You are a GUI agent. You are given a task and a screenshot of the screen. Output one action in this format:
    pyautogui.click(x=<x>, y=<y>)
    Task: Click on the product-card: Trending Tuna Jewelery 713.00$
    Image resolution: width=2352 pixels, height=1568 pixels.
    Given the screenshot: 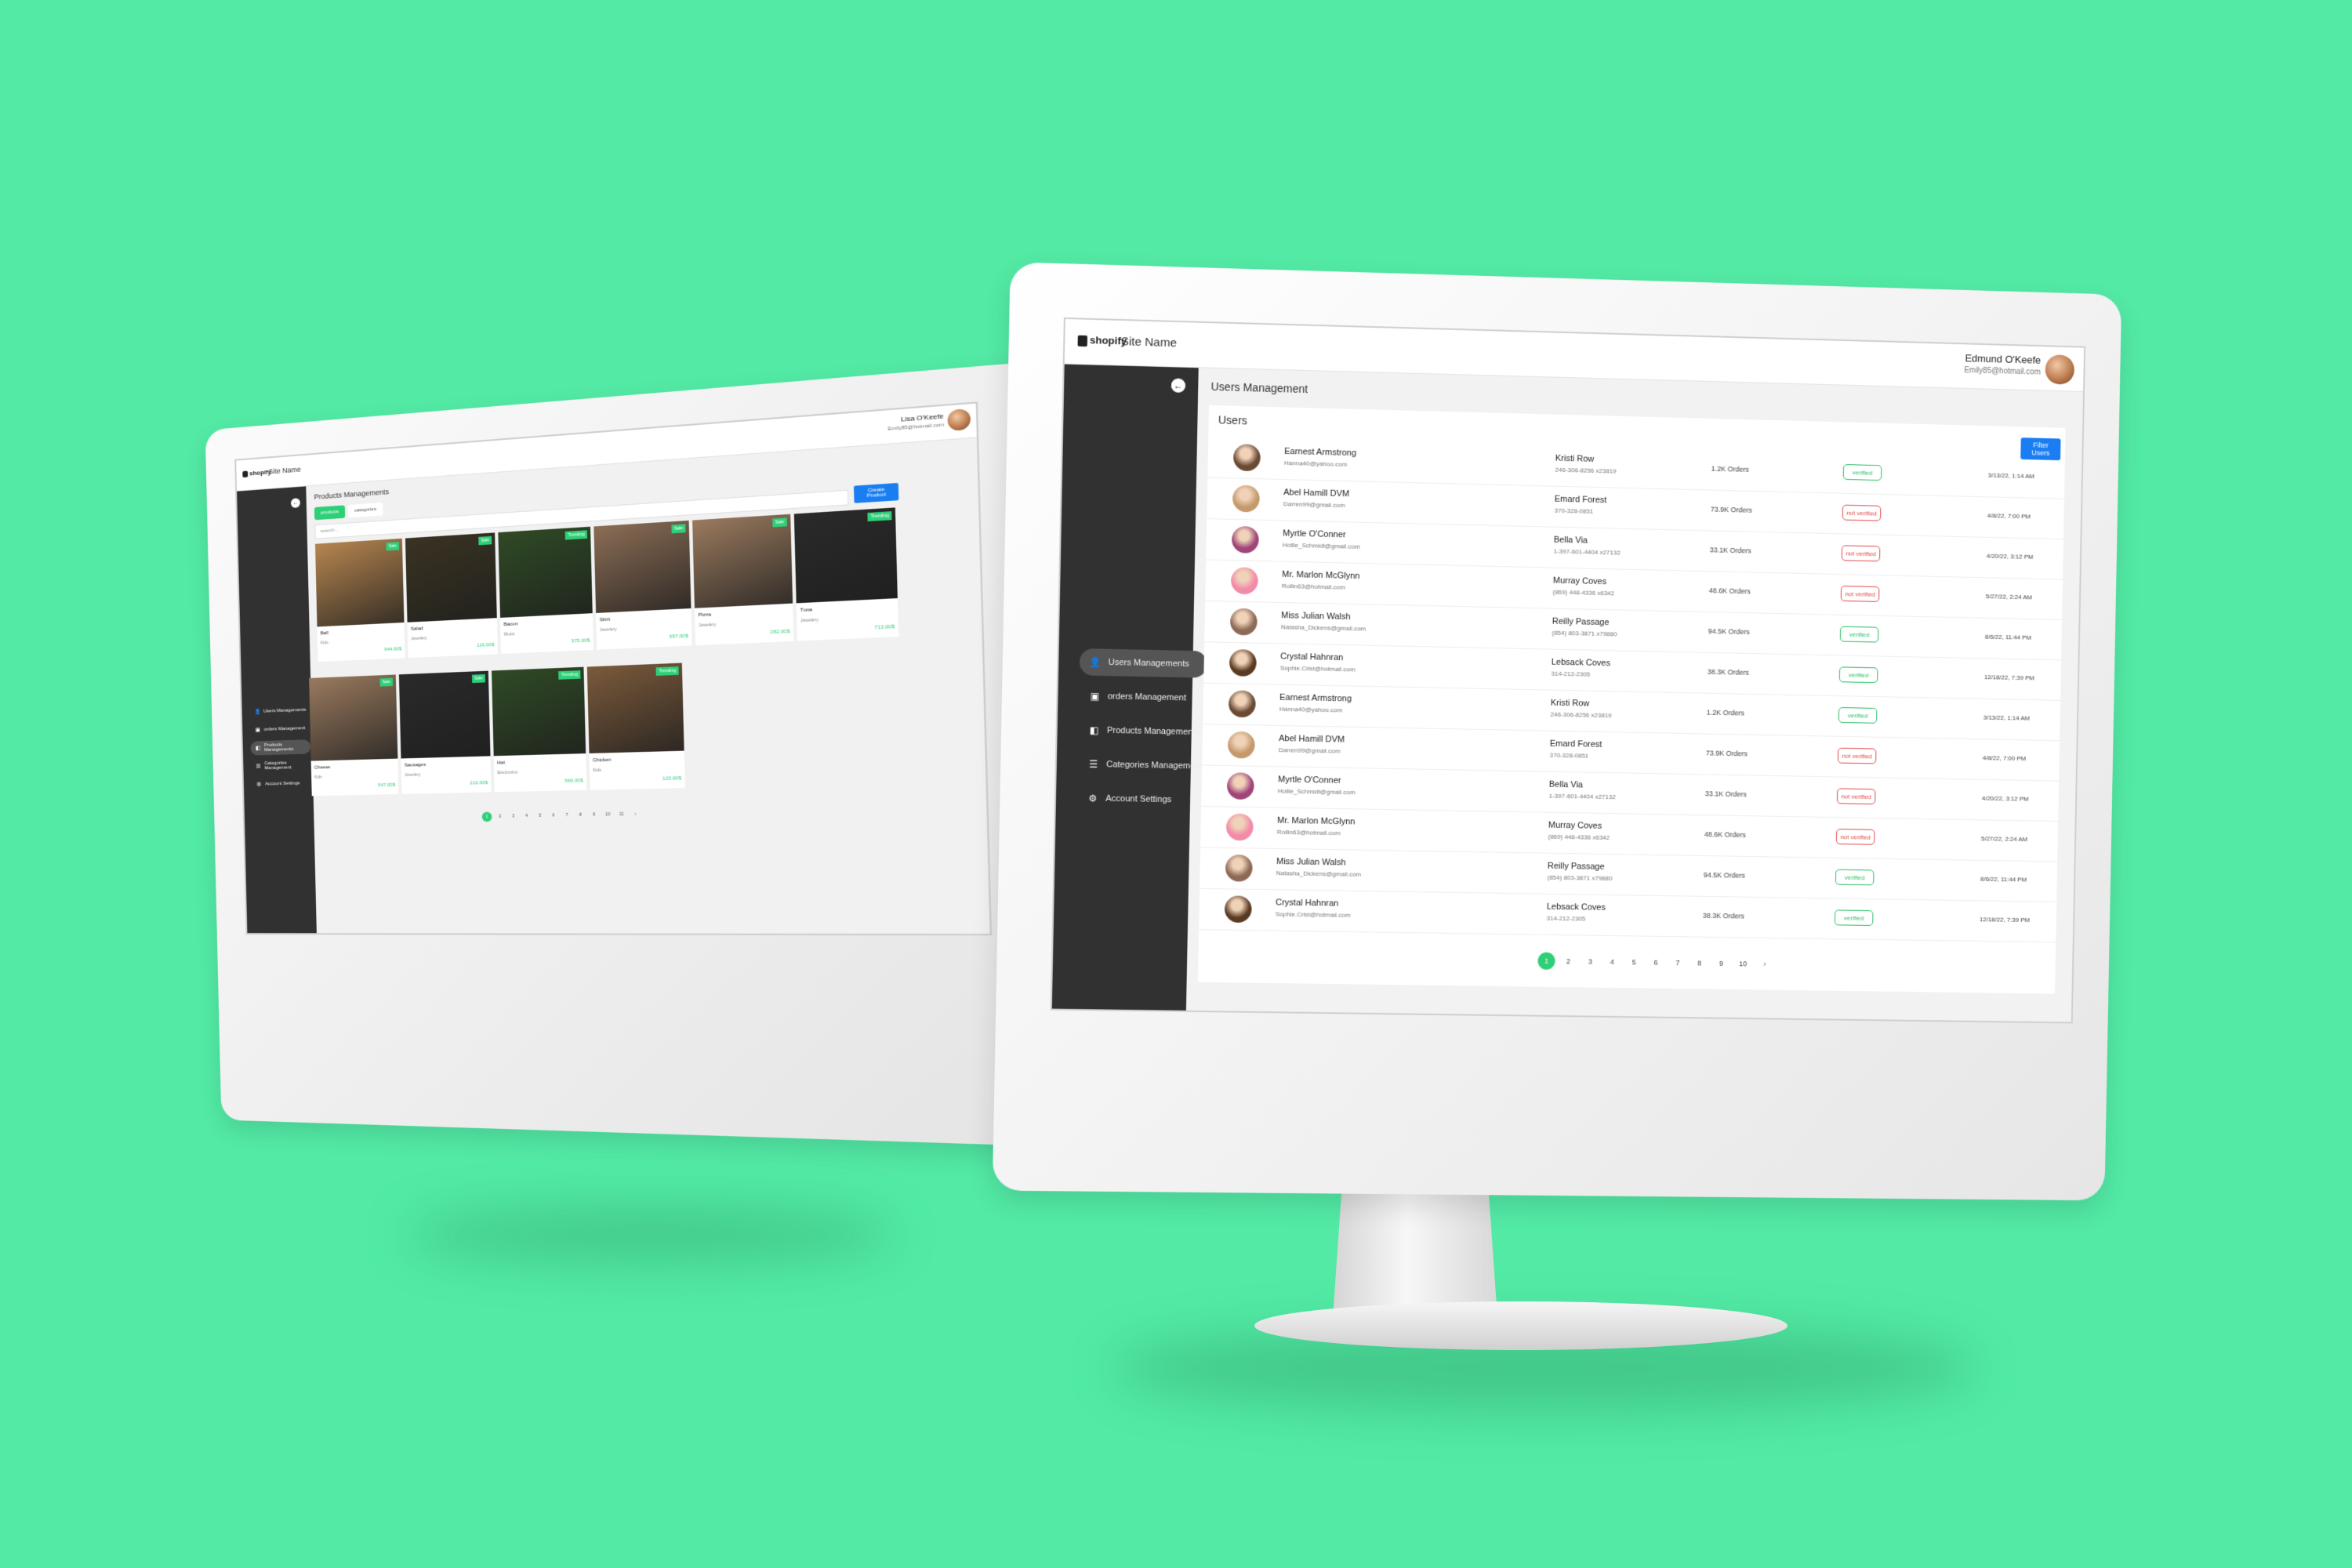 What is the action you would take?
    pyautogui.click(x=846, y=574)
    